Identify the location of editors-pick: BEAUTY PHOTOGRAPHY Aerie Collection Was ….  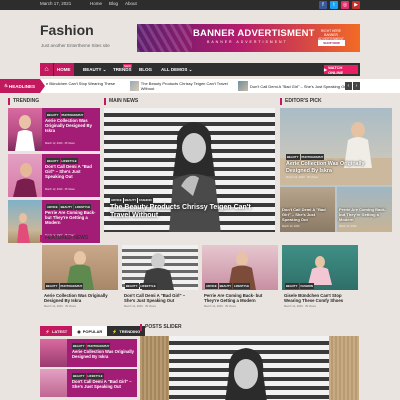
(336, 170).